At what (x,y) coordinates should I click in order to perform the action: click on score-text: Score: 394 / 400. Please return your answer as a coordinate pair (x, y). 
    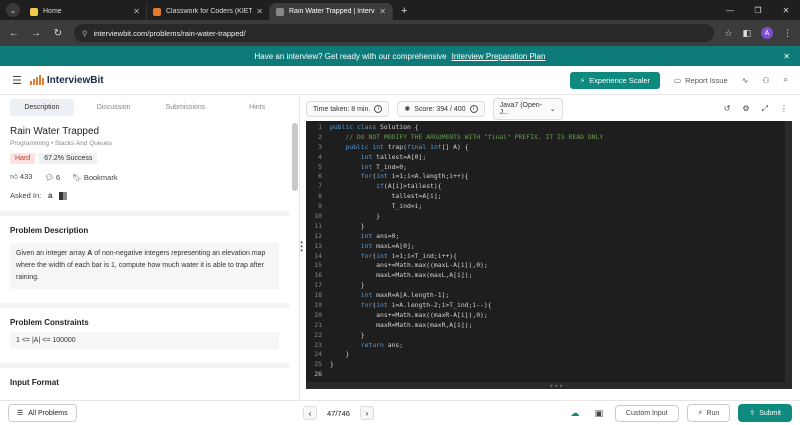
    Looking at the image, I should click on (440, 109).